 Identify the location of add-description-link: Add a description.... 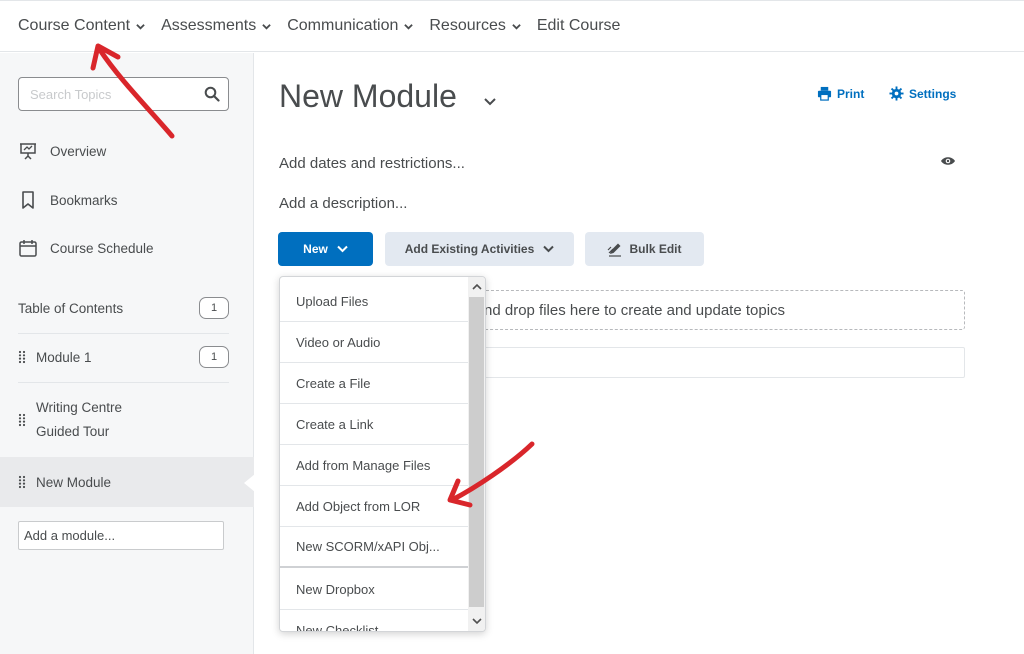
(343, 203).